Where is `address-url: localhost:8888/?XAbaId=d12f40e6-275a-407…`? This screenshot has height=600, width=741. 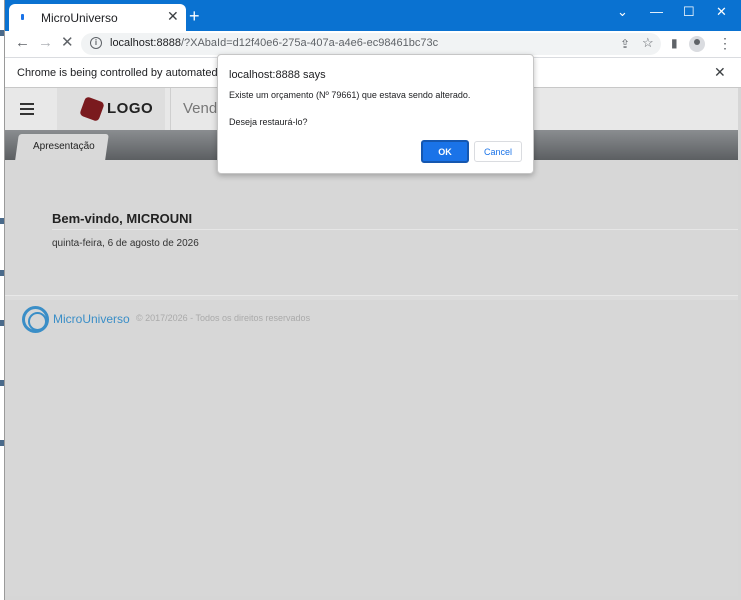 address-url: localhost:8888/?XAbaId=d12f40e6-275a-407… is located at coordinates (274, 43).